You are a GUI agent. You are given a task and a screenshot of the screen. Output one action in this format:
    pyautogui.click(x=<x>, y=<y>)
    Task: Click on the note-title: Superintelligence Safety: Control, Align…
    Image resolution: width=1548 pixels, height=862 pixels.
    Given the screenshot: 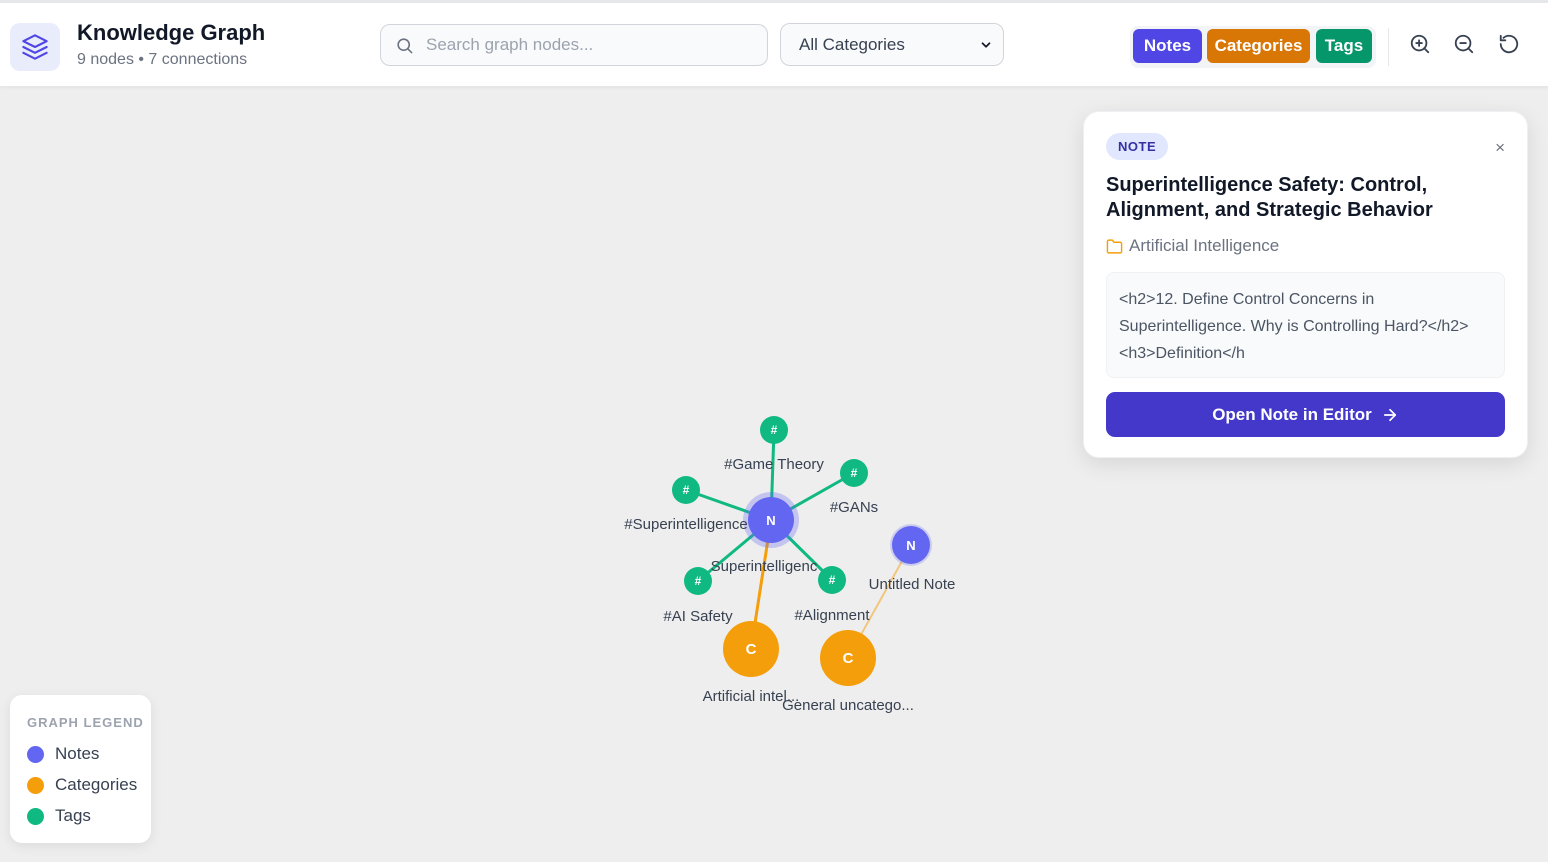 What is the action you would take?
    pyautogui.click(x=1269, y=197)
    